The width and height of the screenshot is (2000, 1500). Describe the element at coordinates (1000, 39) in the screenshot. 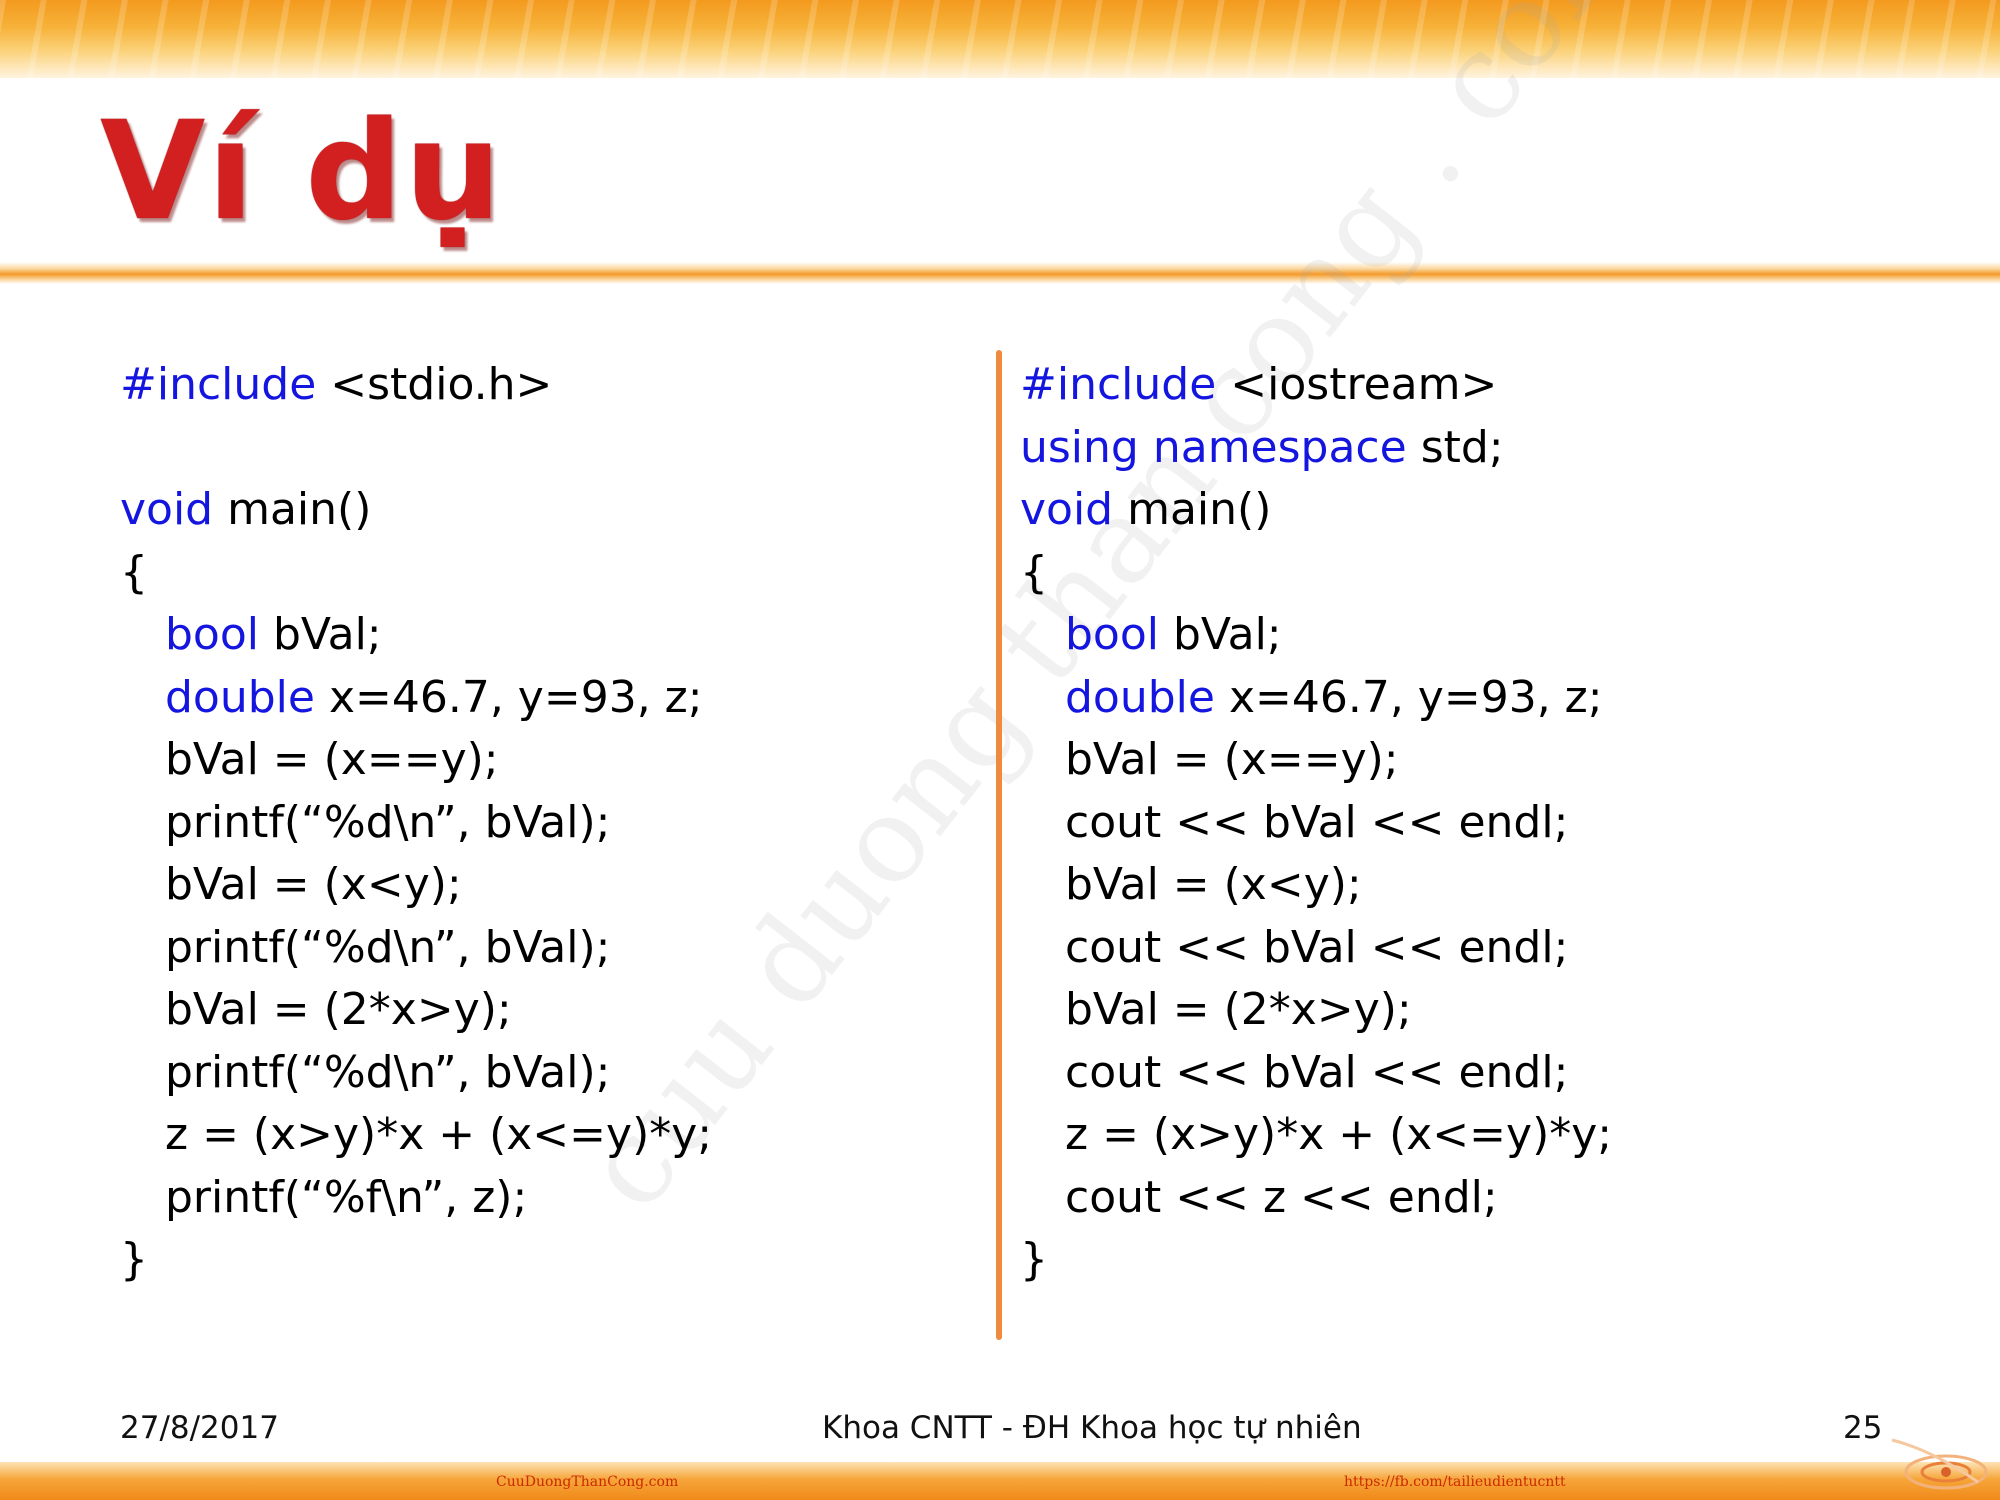

I see `top-decorative-band` at that location.